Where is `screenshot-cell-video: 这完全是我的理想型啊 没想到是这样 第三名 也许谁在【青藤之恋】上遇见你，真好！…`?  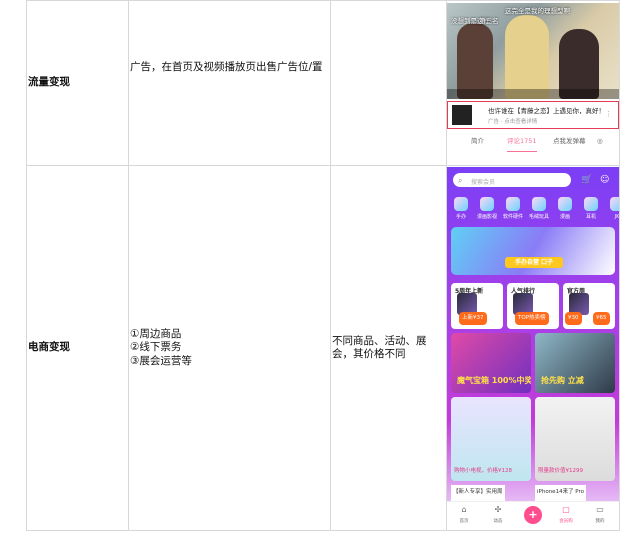 screenshot-cell-video: 这完全是我的理想型啊 没想到是这样 第三名 也许谁在【青藤之恋】上遇见你，真好！… is located at coordinates (533, 83).